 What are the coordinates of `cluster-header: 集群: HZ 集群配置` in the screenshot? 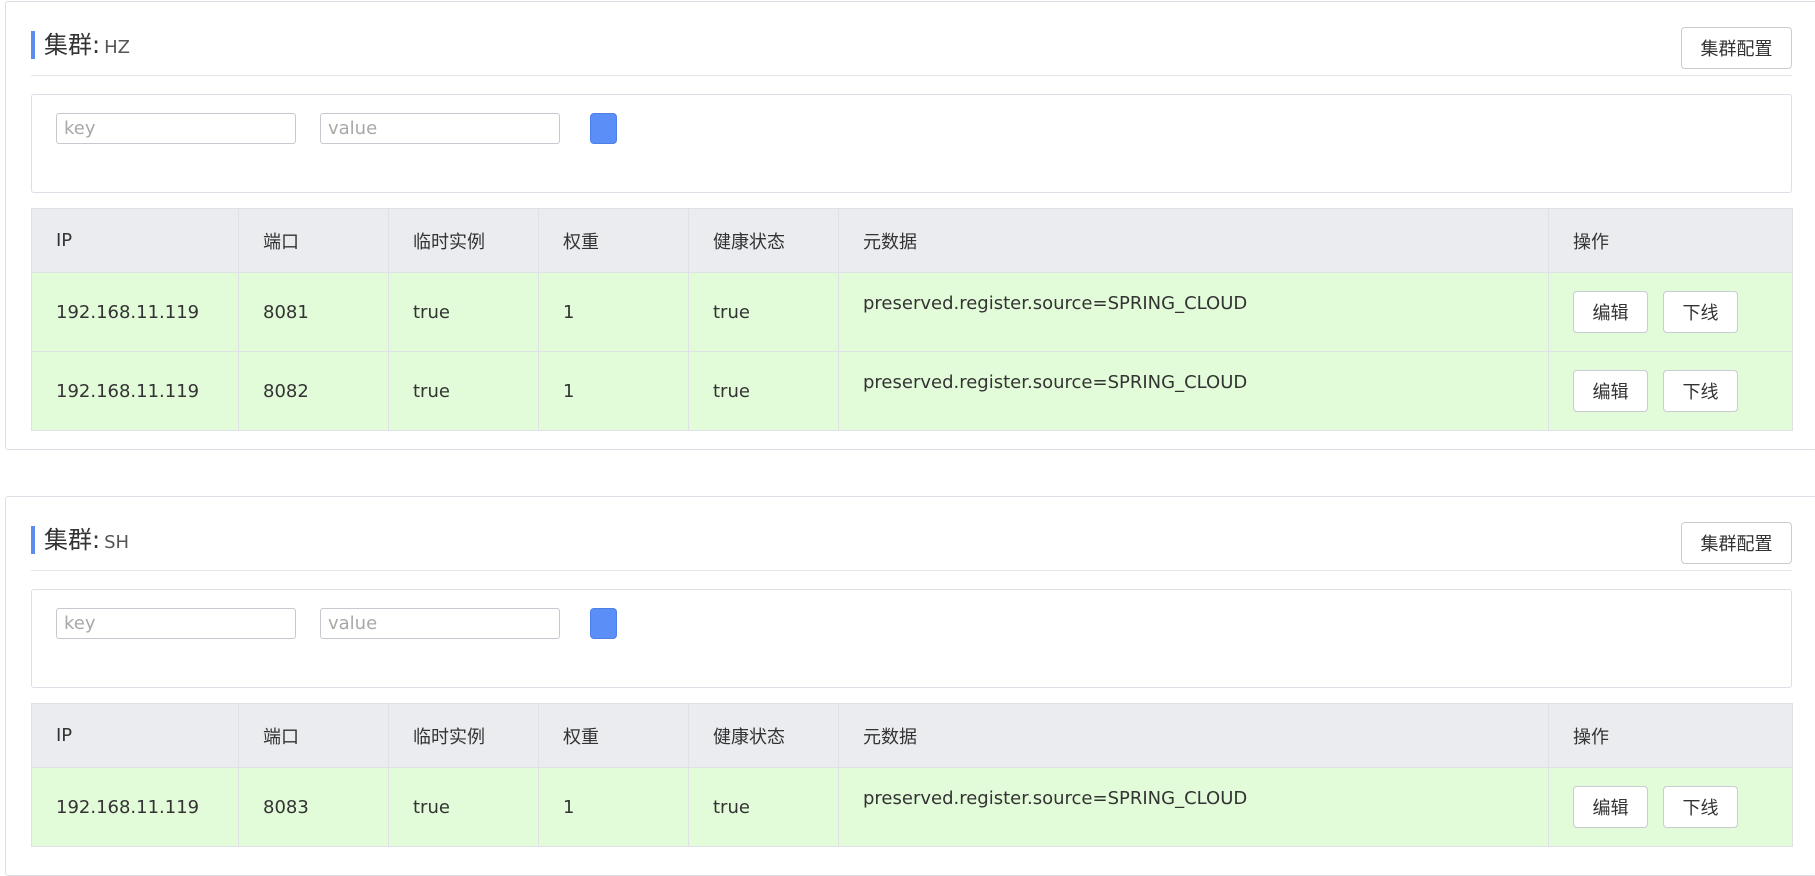 It's located at (911, 39).